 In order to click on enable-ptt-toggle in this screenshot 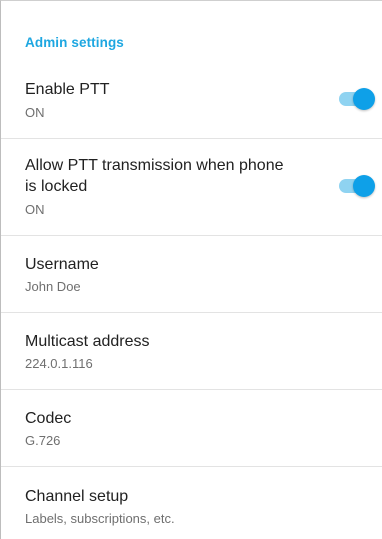, I will do `click(357, 99)`.